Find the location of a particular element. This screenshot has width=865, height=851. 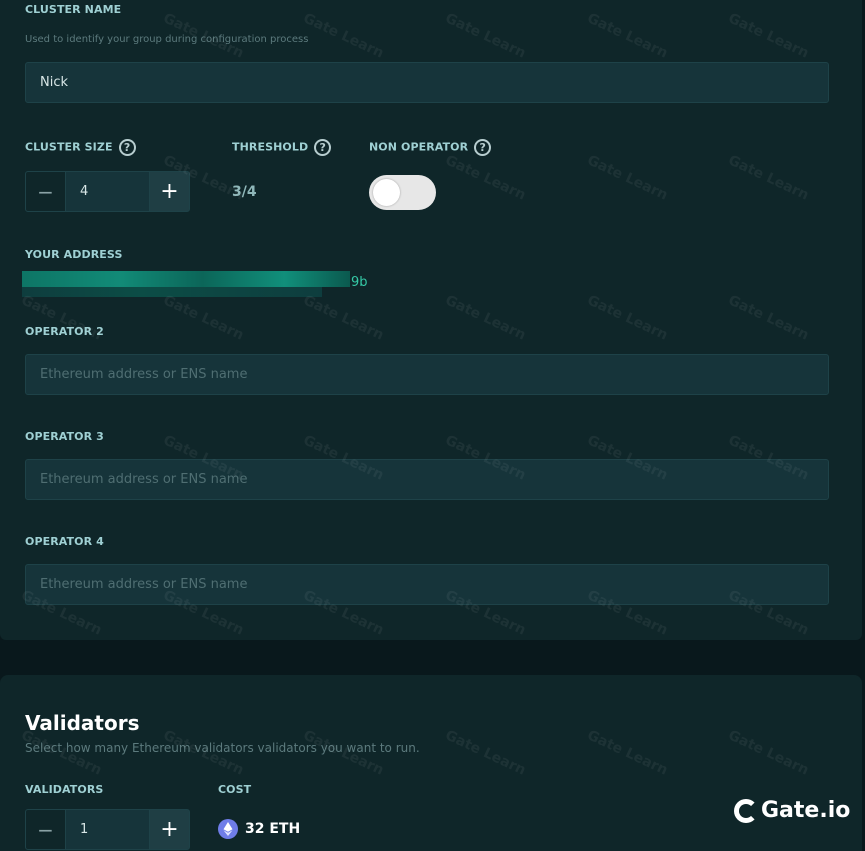

cluster-size-decrement-button: − is located at coordinates (45, 191).